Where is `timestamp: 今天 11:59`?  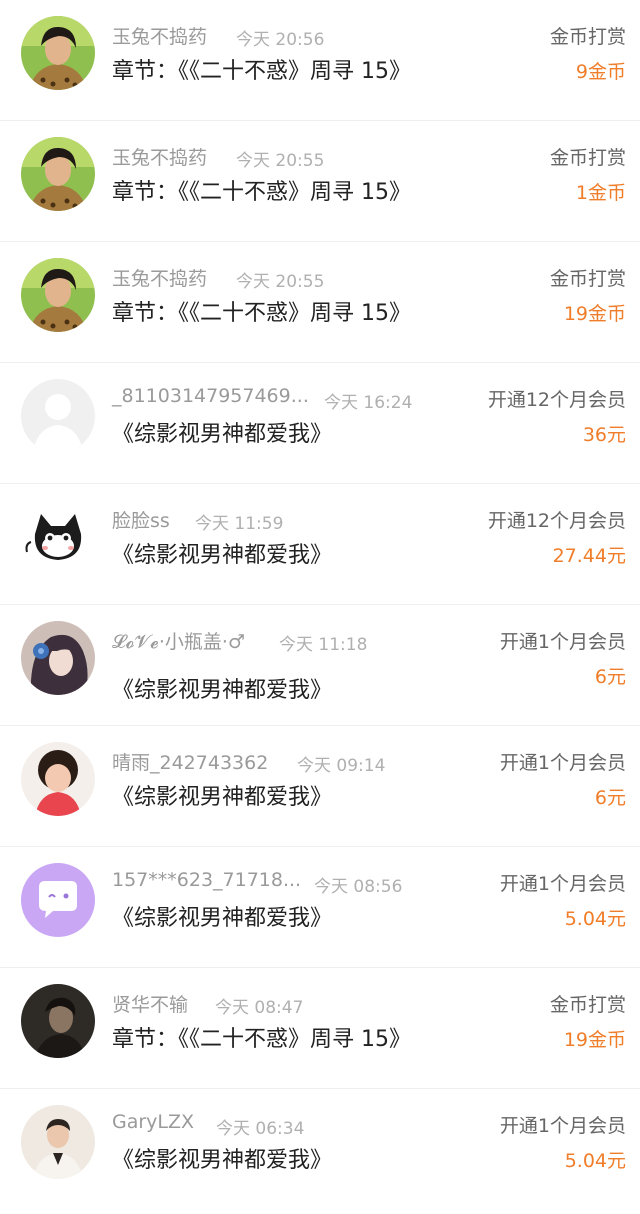
timestamp: 今天 11:59 is located at coordinates (239, 524).